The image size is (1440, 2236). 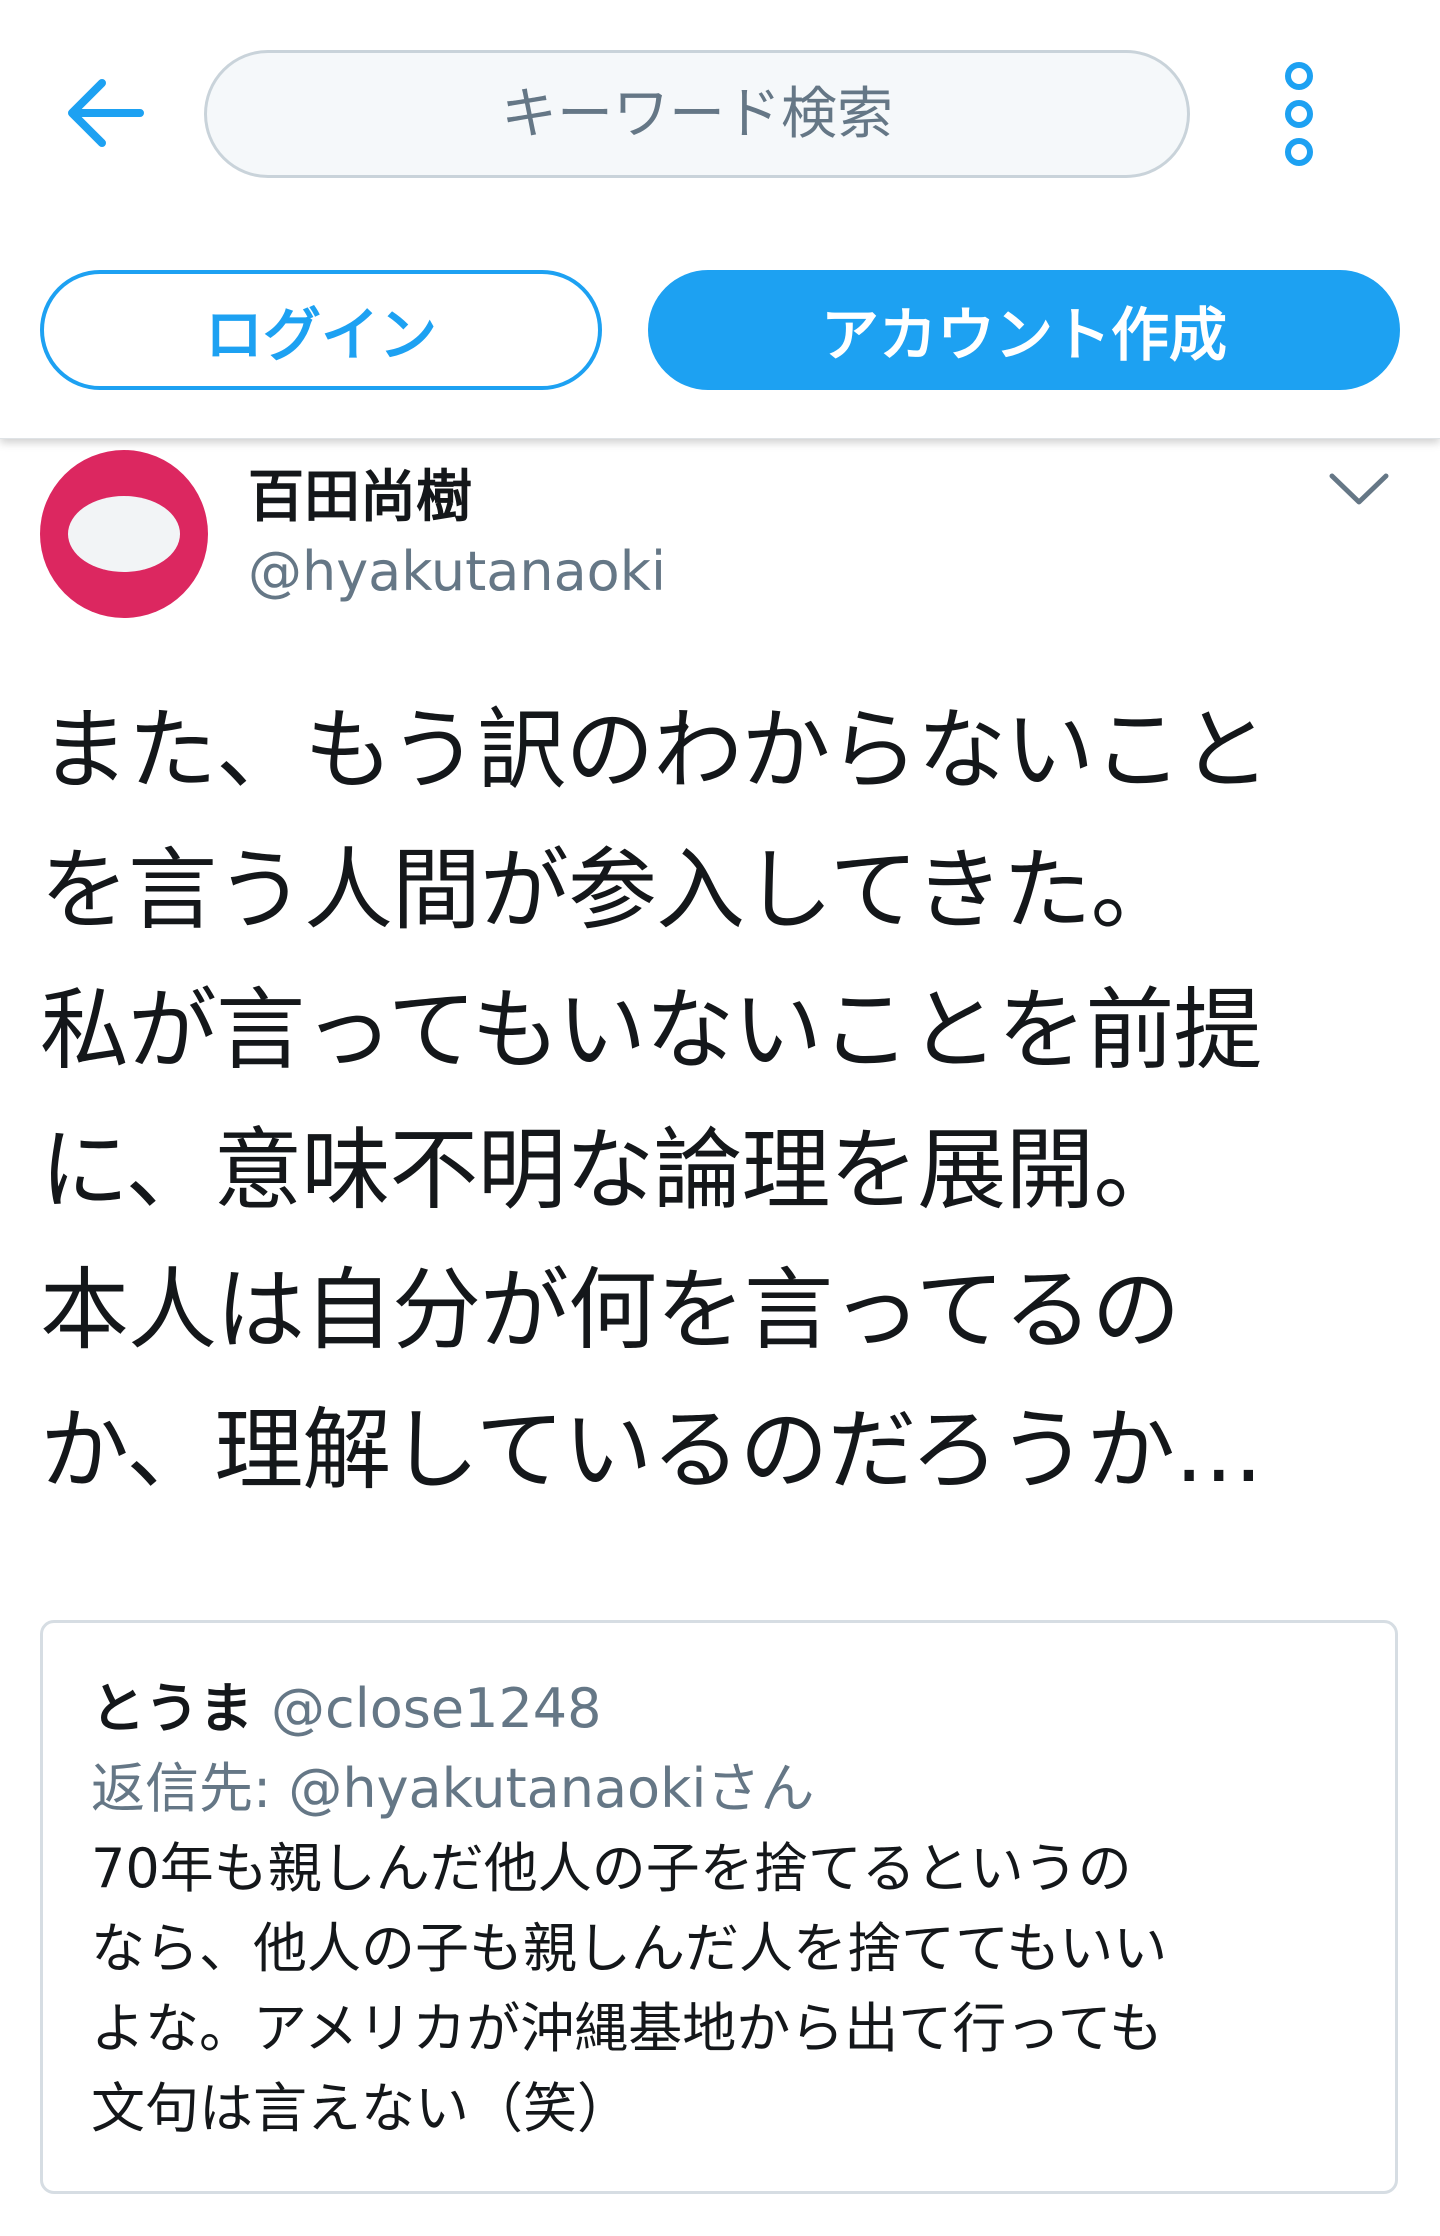 I want to click on back-button, so click(x=105, y=113).